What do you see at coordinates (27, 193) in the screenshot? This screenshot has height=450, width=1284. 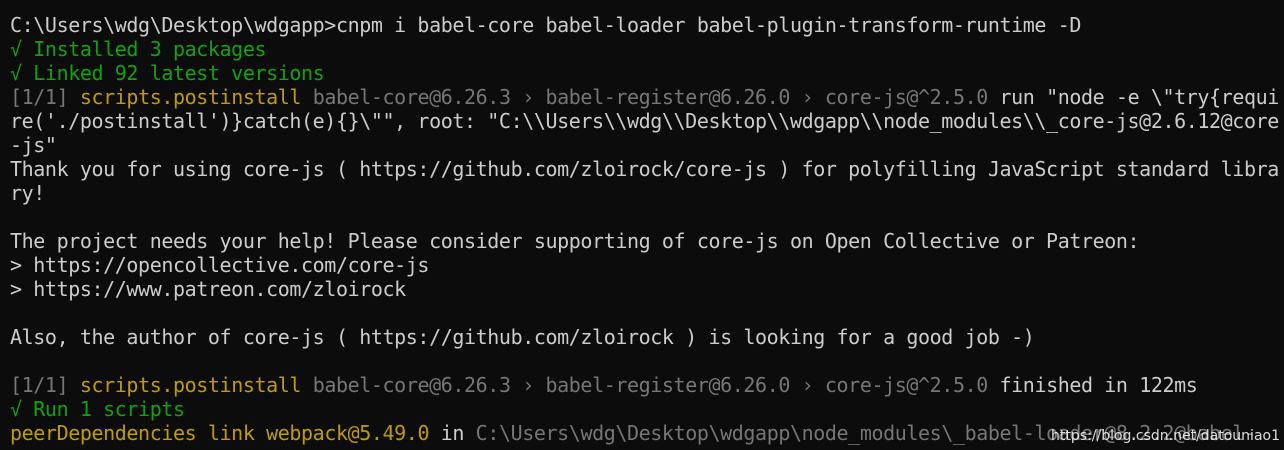 I see `terminal-text-segment: ry!` at bounding box center [27, 193].